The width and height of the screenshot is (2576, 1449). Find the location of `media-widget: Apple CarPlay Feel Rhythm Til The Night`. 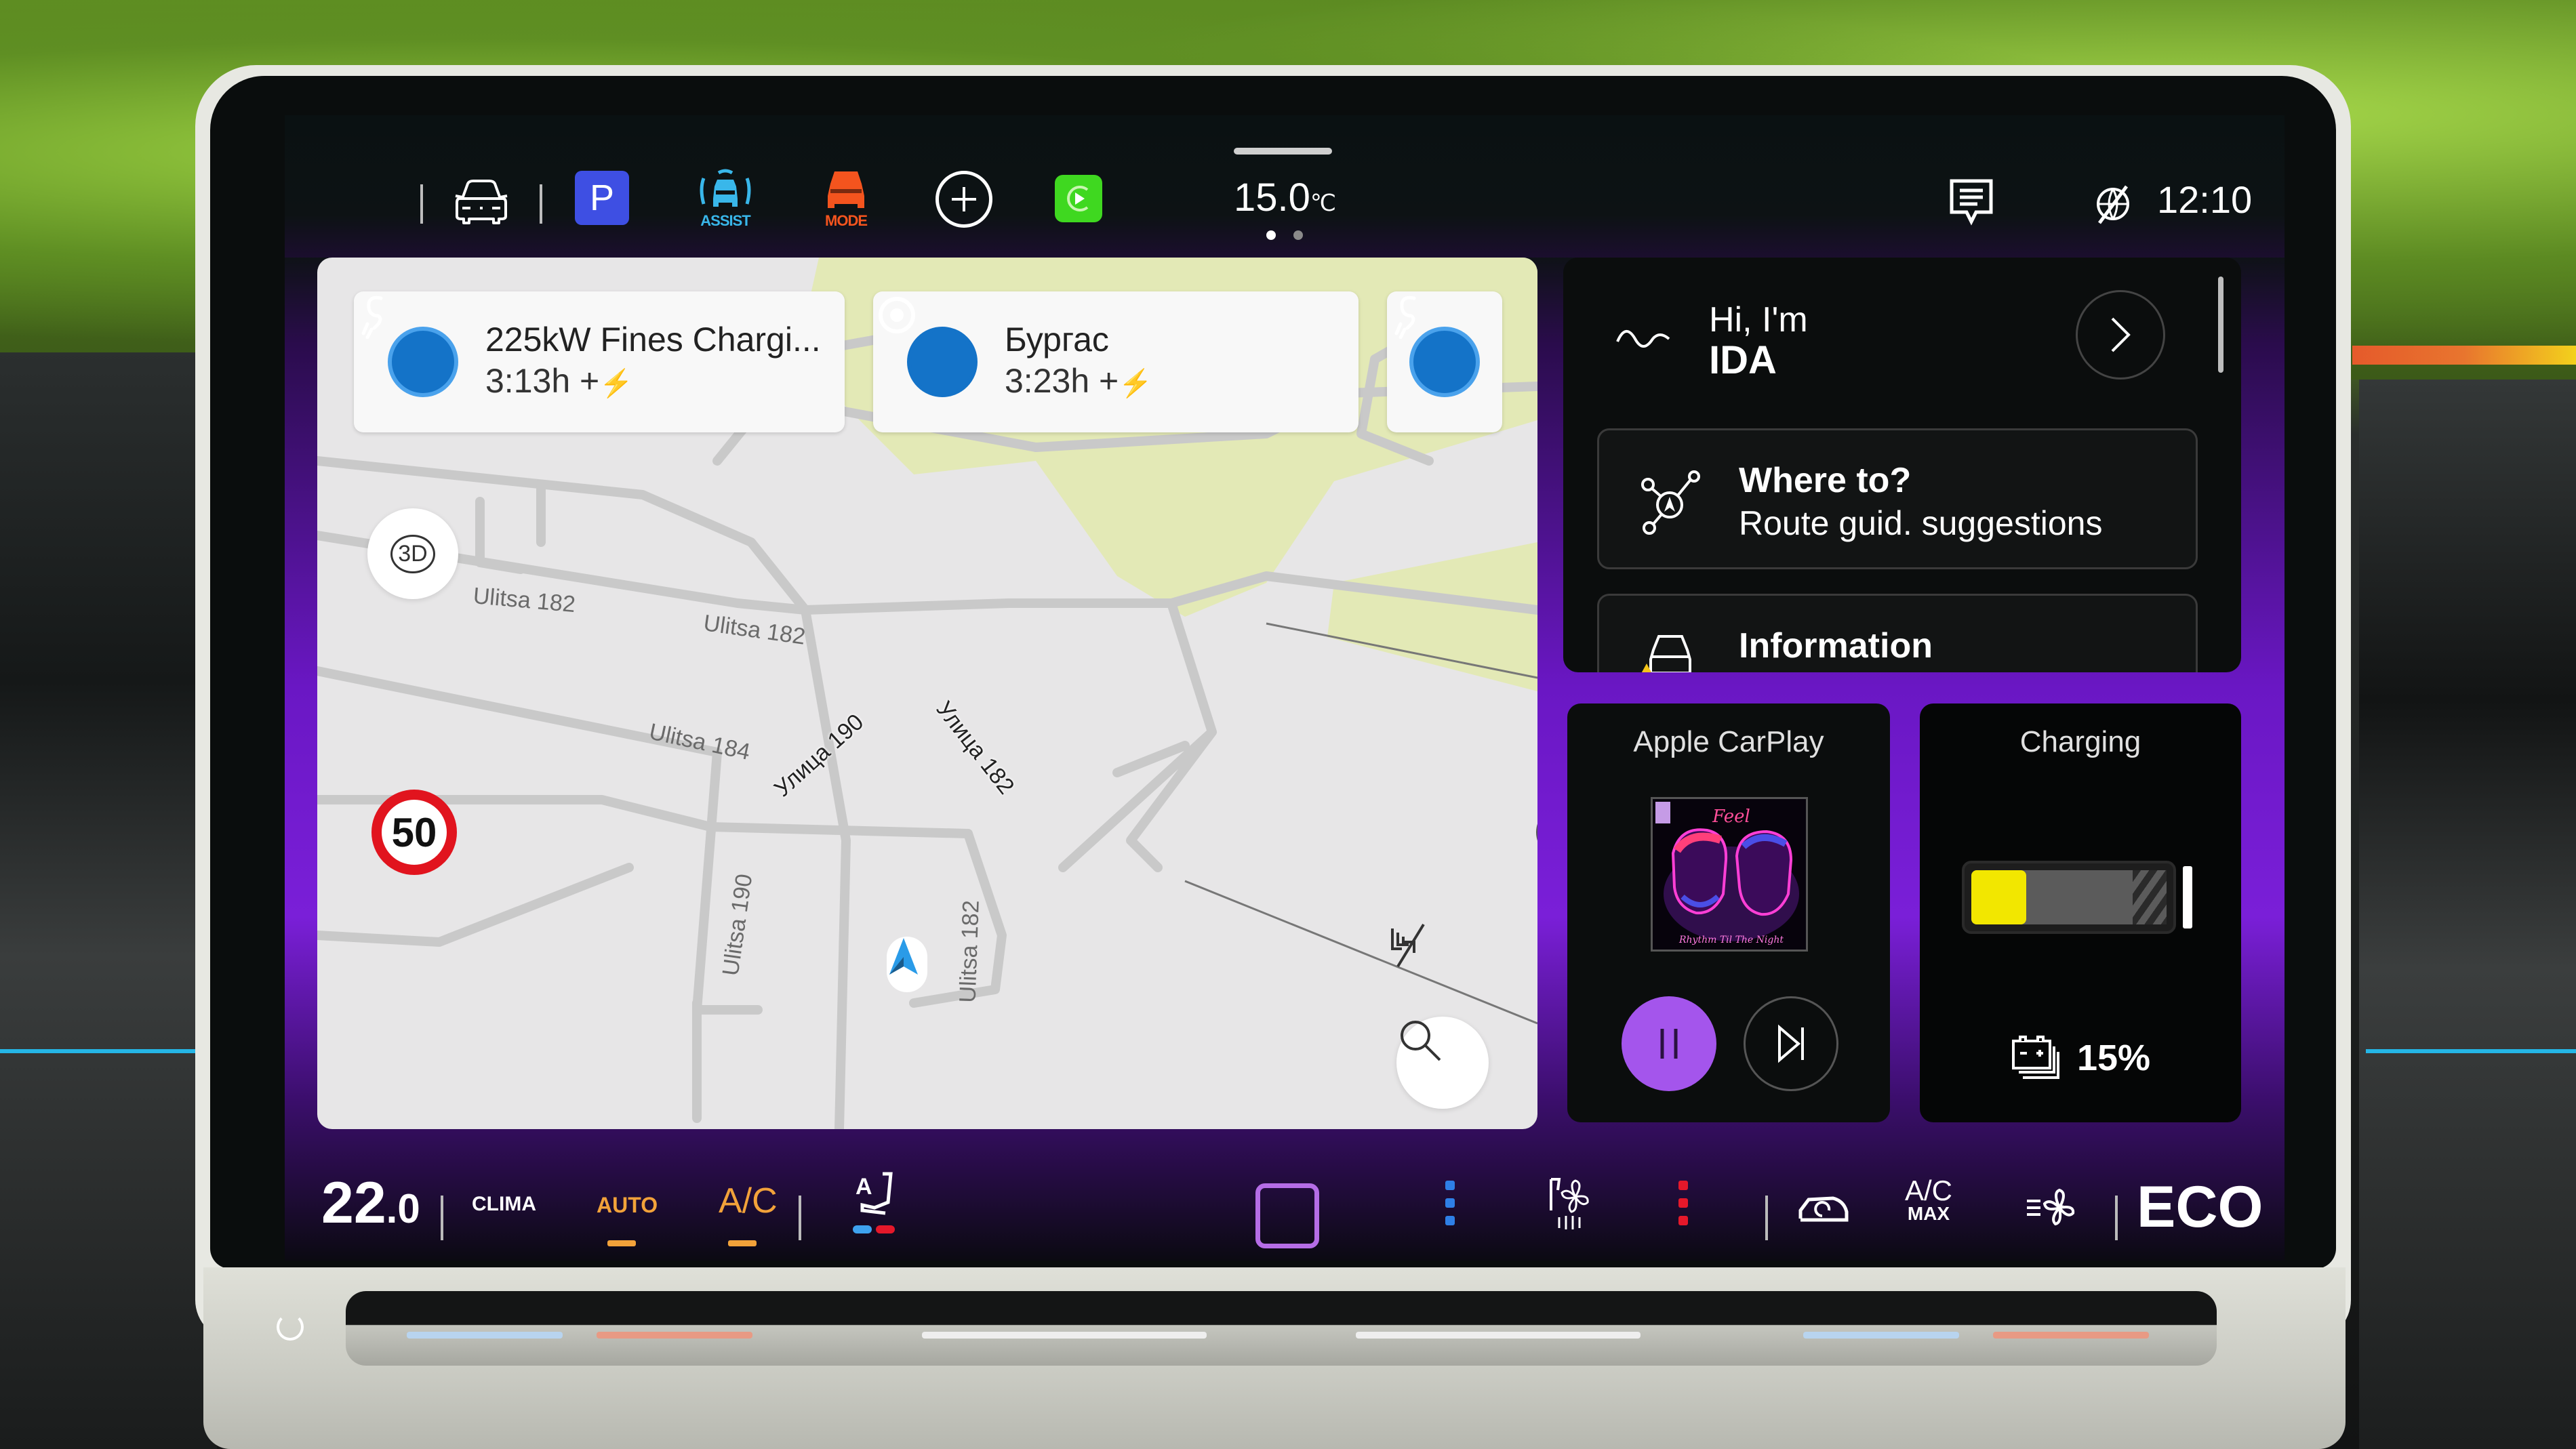

media-widget: Apple CarPlay Feel Rhythm Til The Night is located at coordinates (1728, 912).